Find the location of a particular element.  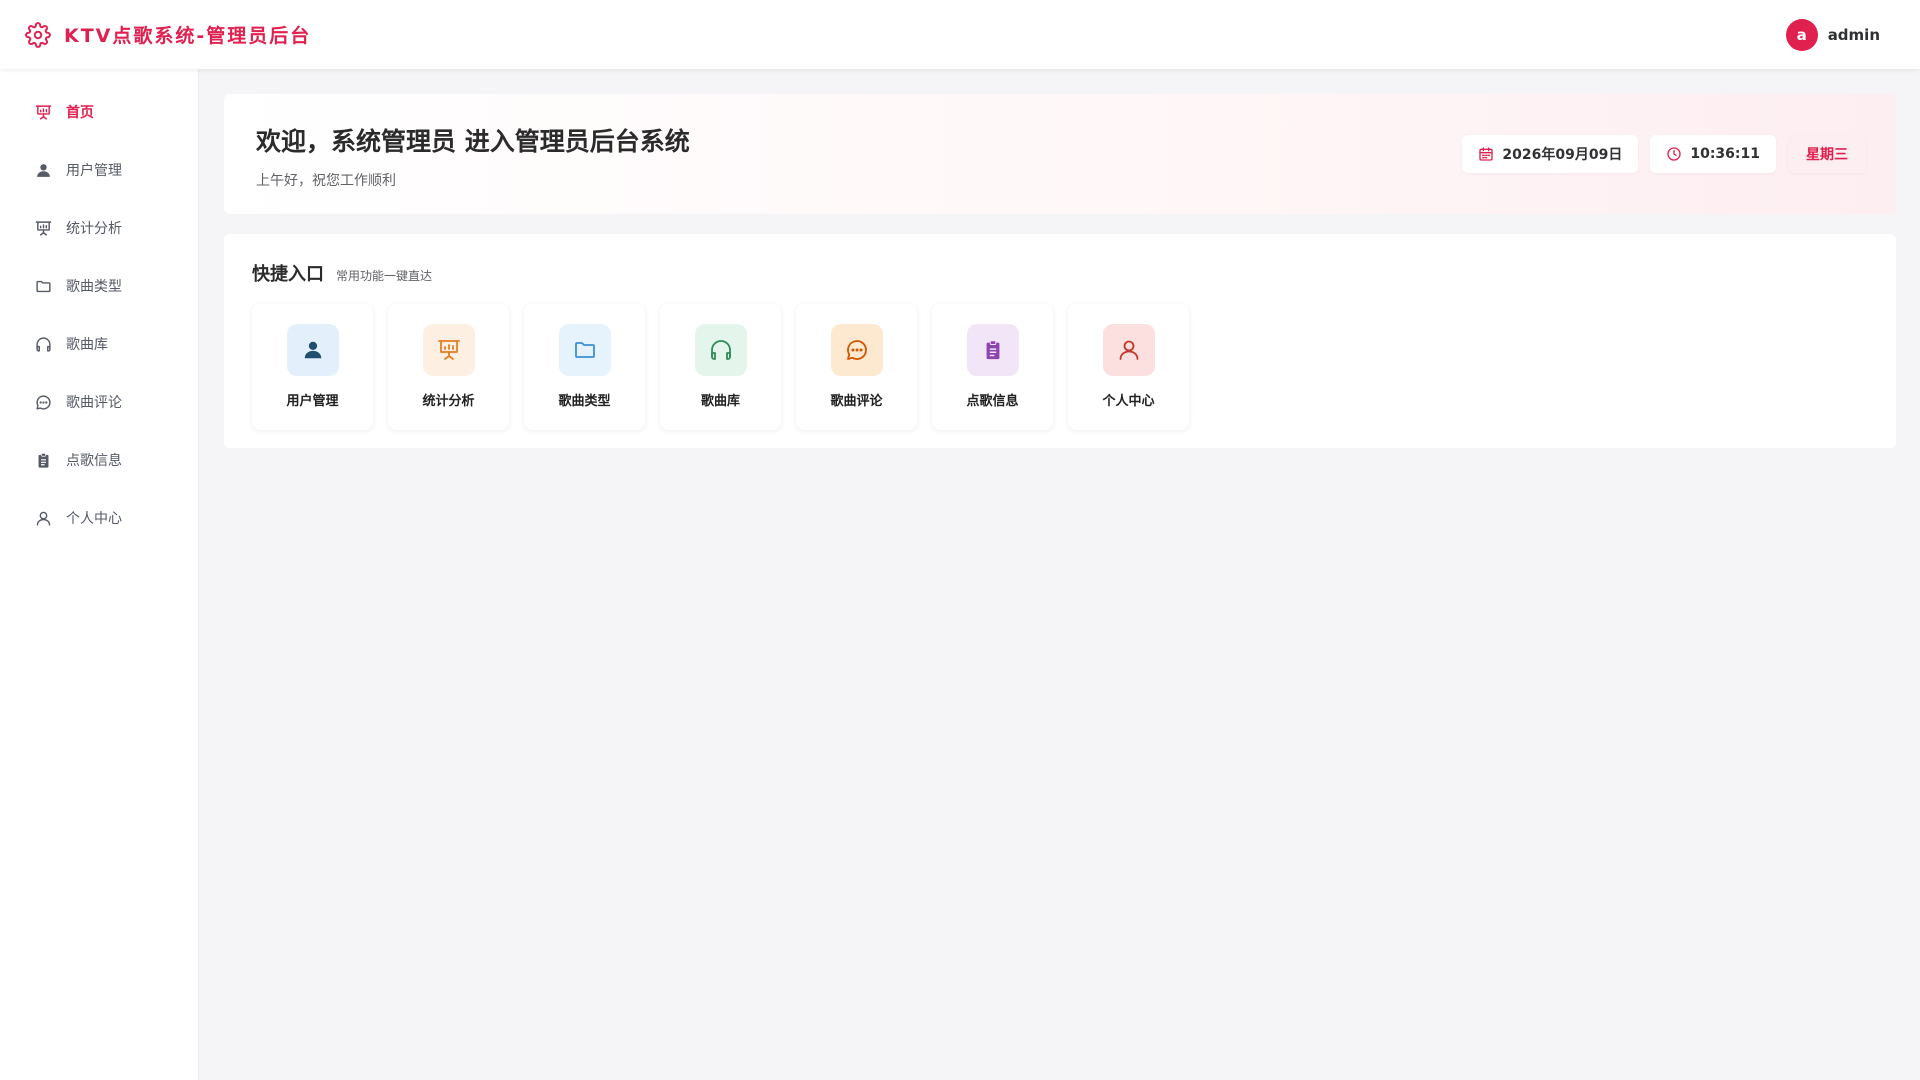

sidebar-item-label: 歌曲类型 is located at coordinates (94, 287).